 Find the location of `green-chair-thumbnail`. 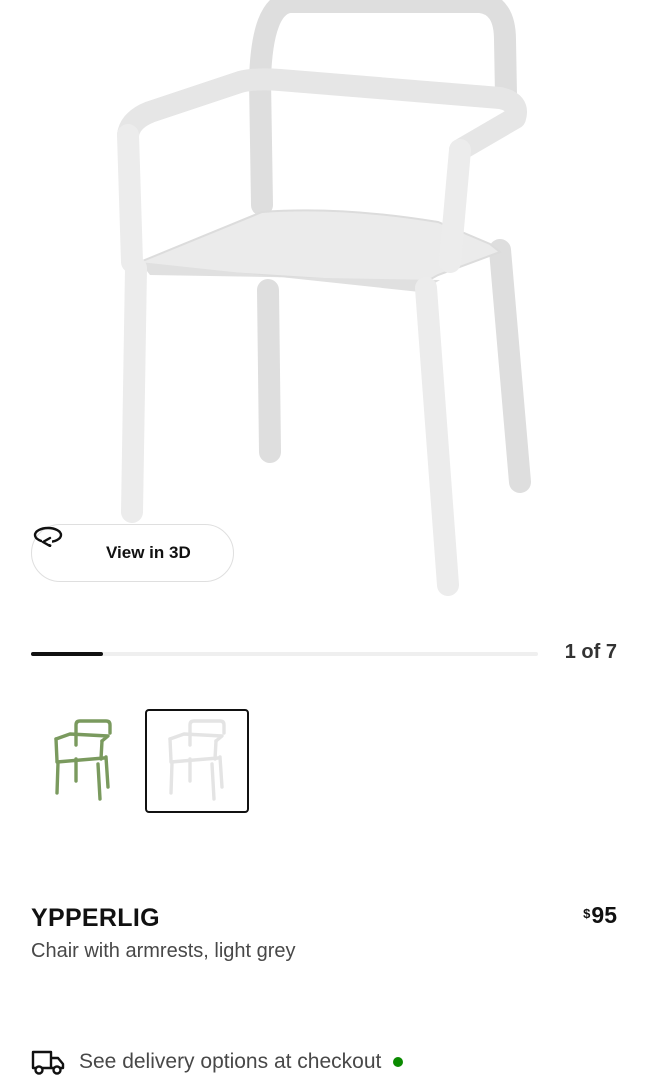

green-chair-thumbnail is located at coordinates (83, 760).